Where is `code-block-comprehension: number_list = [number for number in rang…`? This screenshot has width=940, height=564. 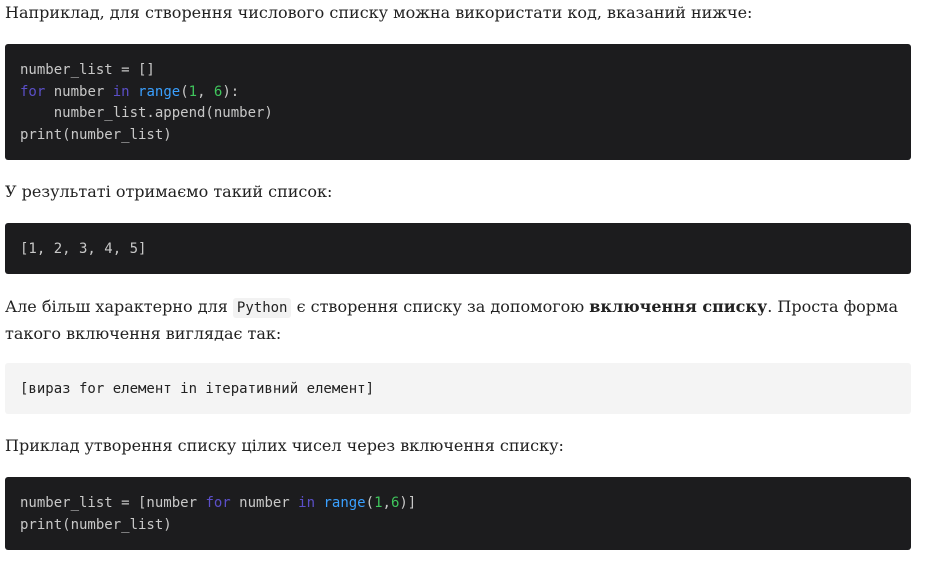
code-block-comprehension: number_list = [number for number in rang… is located at coordinates (458, 513).